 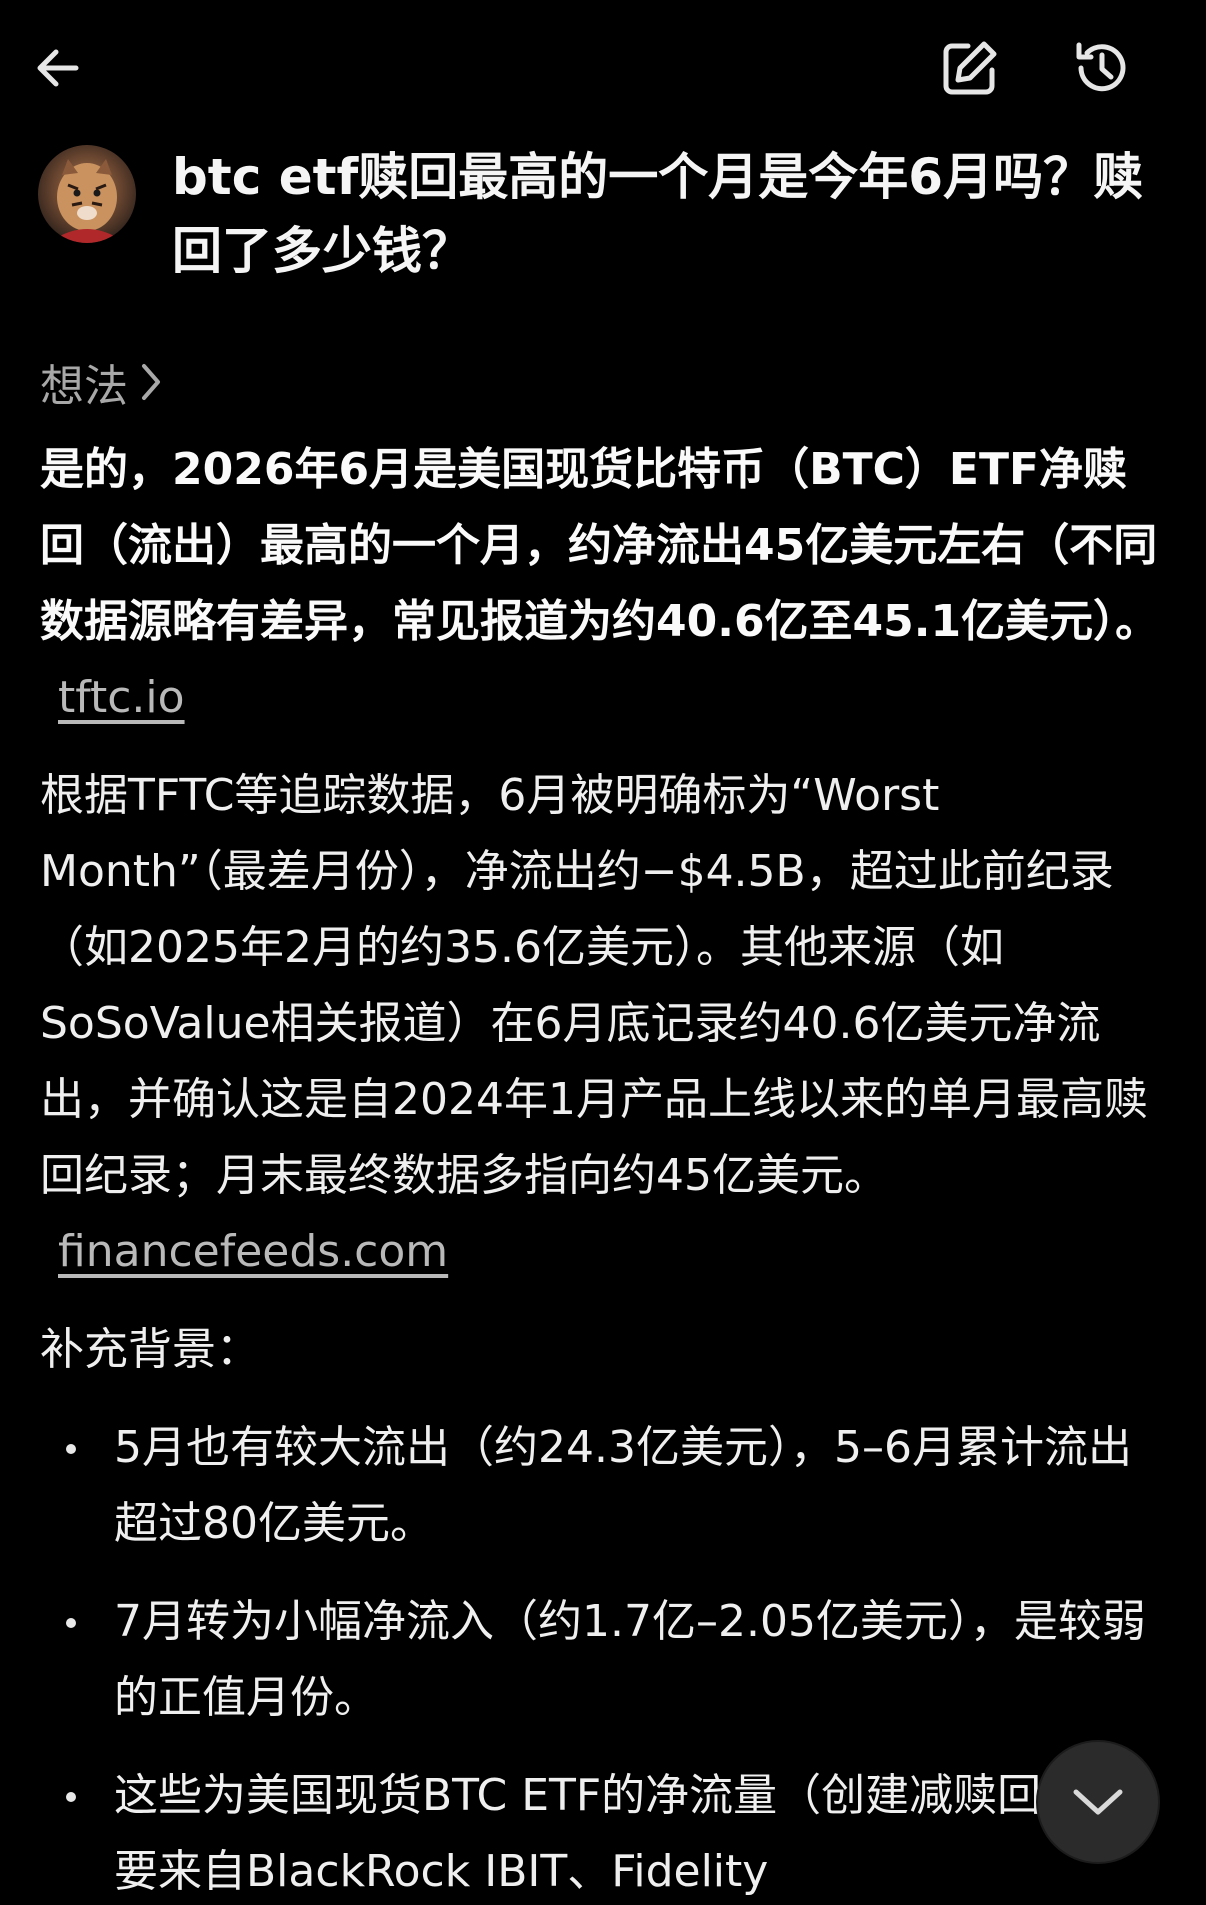 What do you see at coordinates (121, 697) in the screenshot?
I see `source-link-tftc: tftc.io` at bounding box center [121, 697].